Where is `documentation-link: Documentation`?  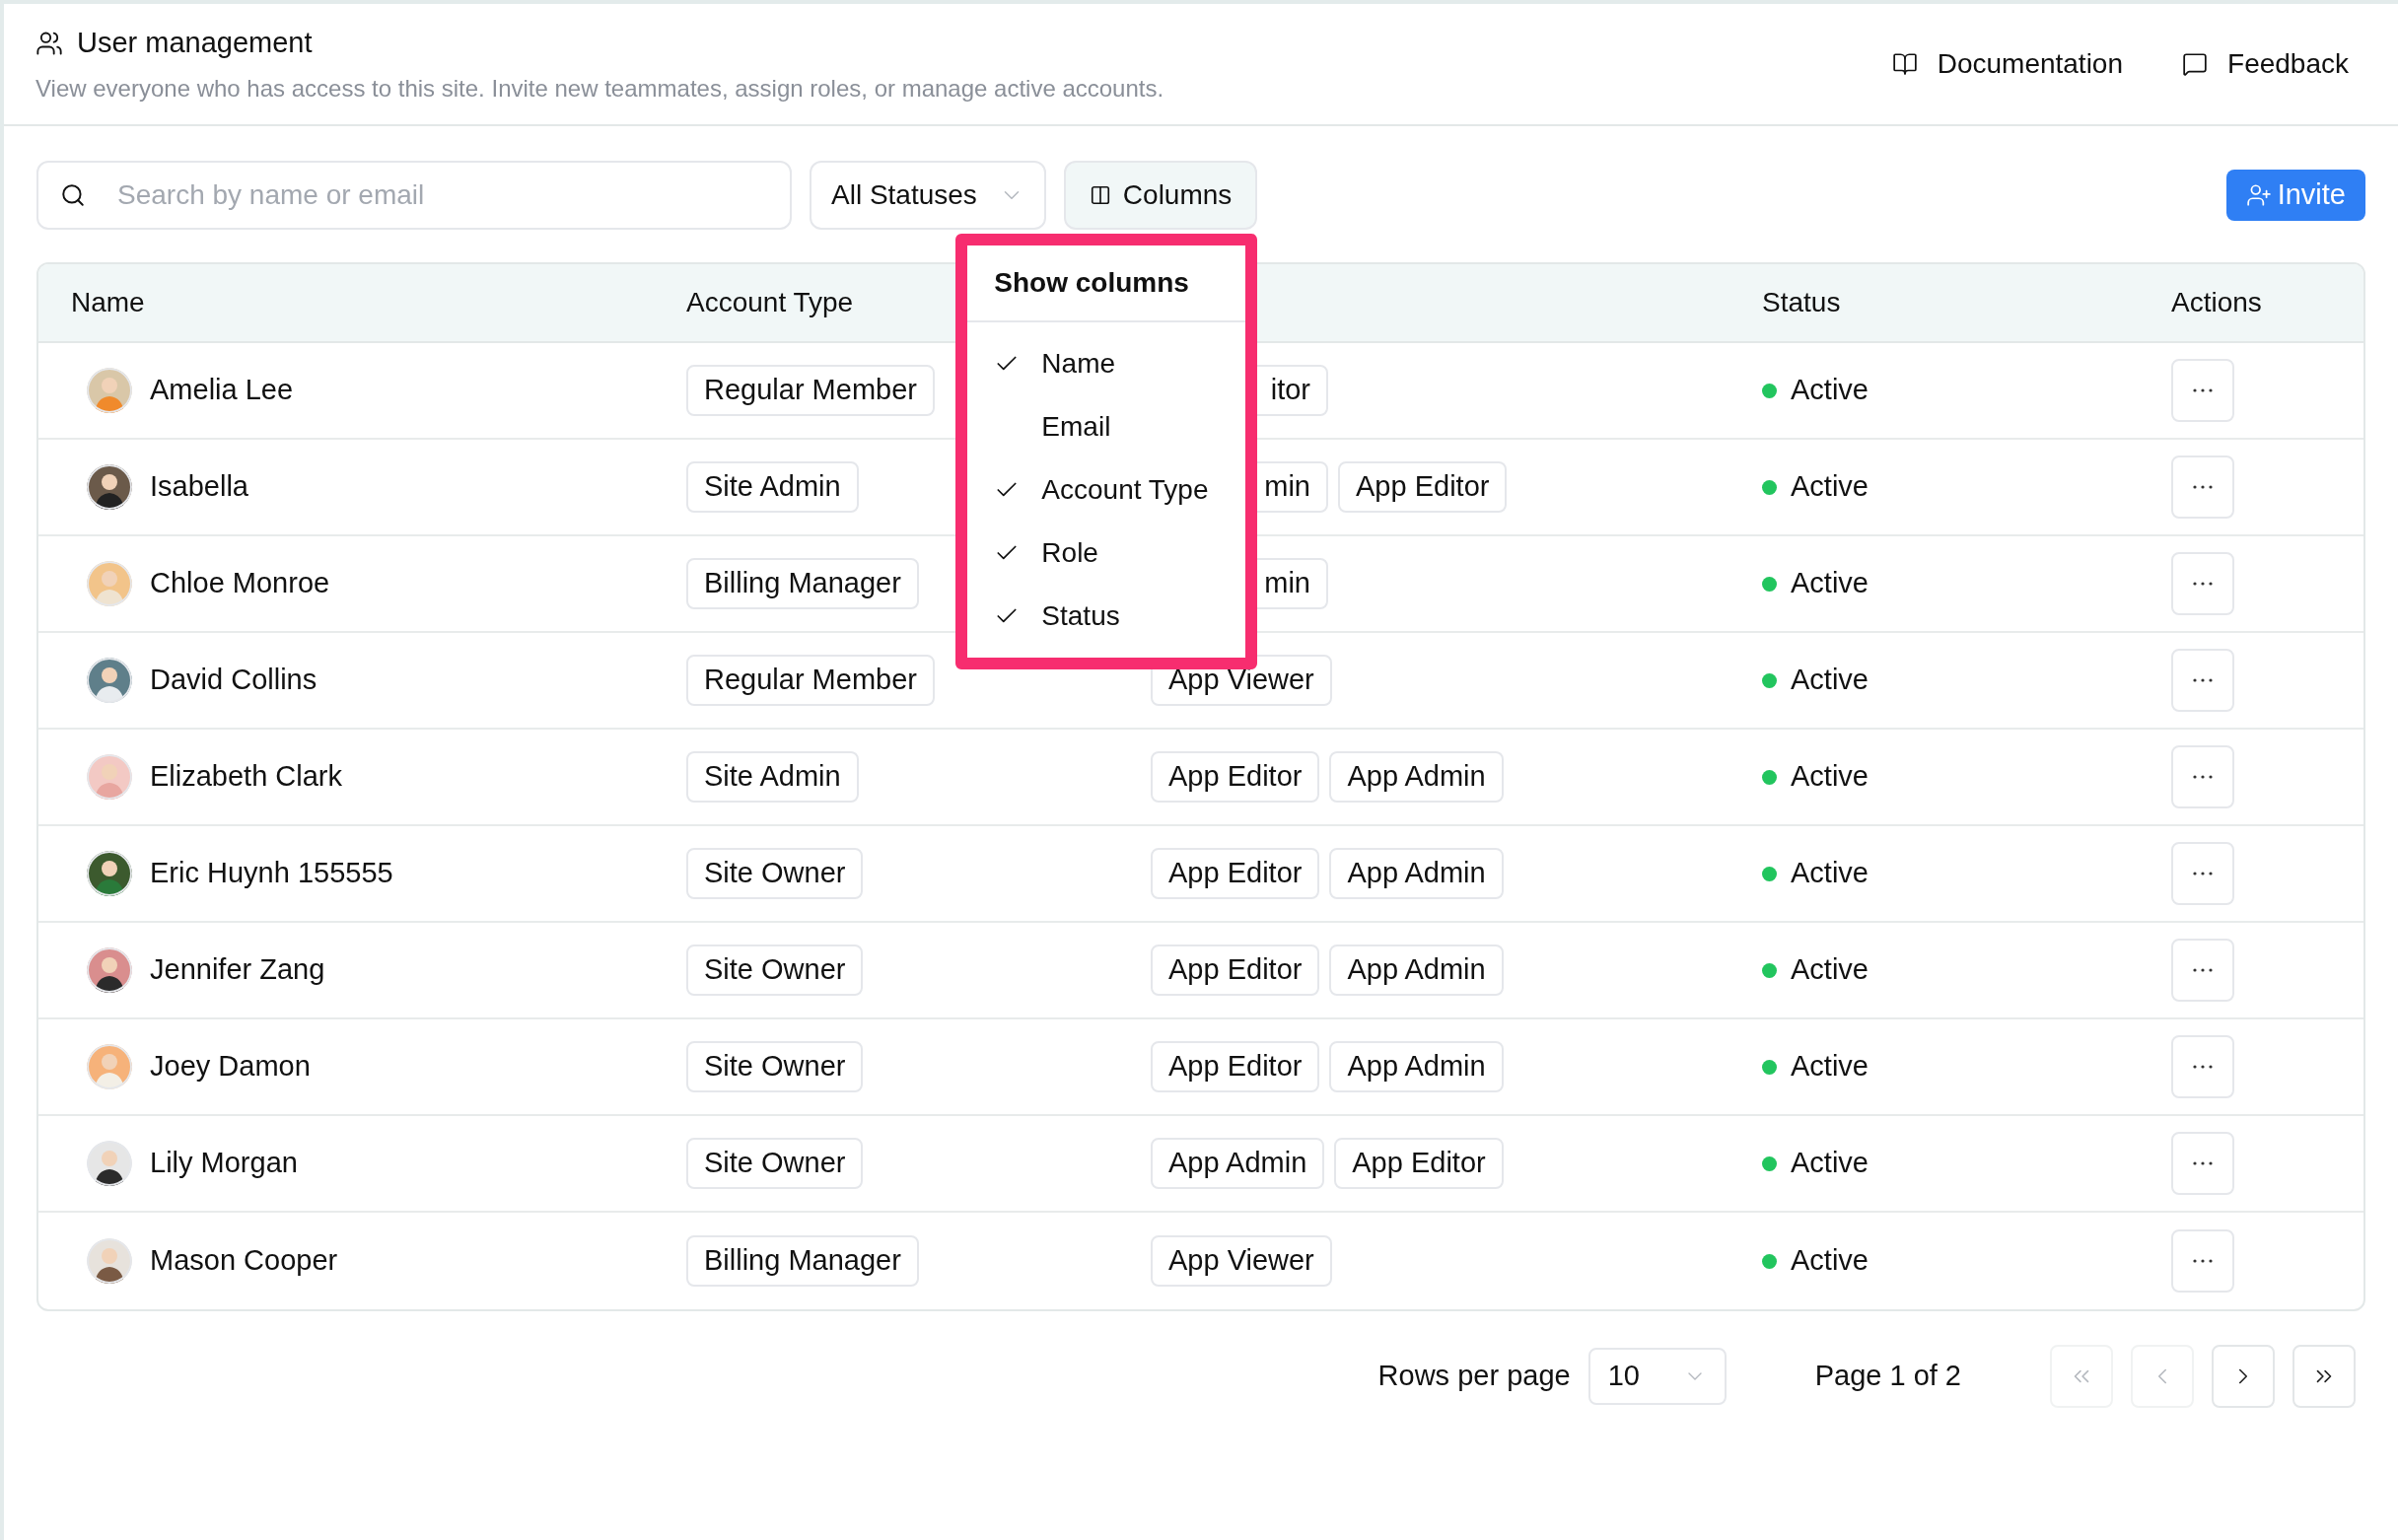
documentation-link: Documentation is located at coordinates (2008, 64).